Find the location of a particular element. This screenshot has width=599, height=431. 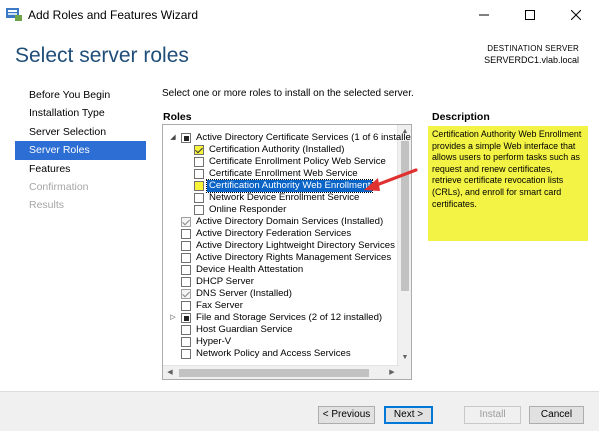

role-label: Active Directory Federation Services is located at coordinates (274, 233).